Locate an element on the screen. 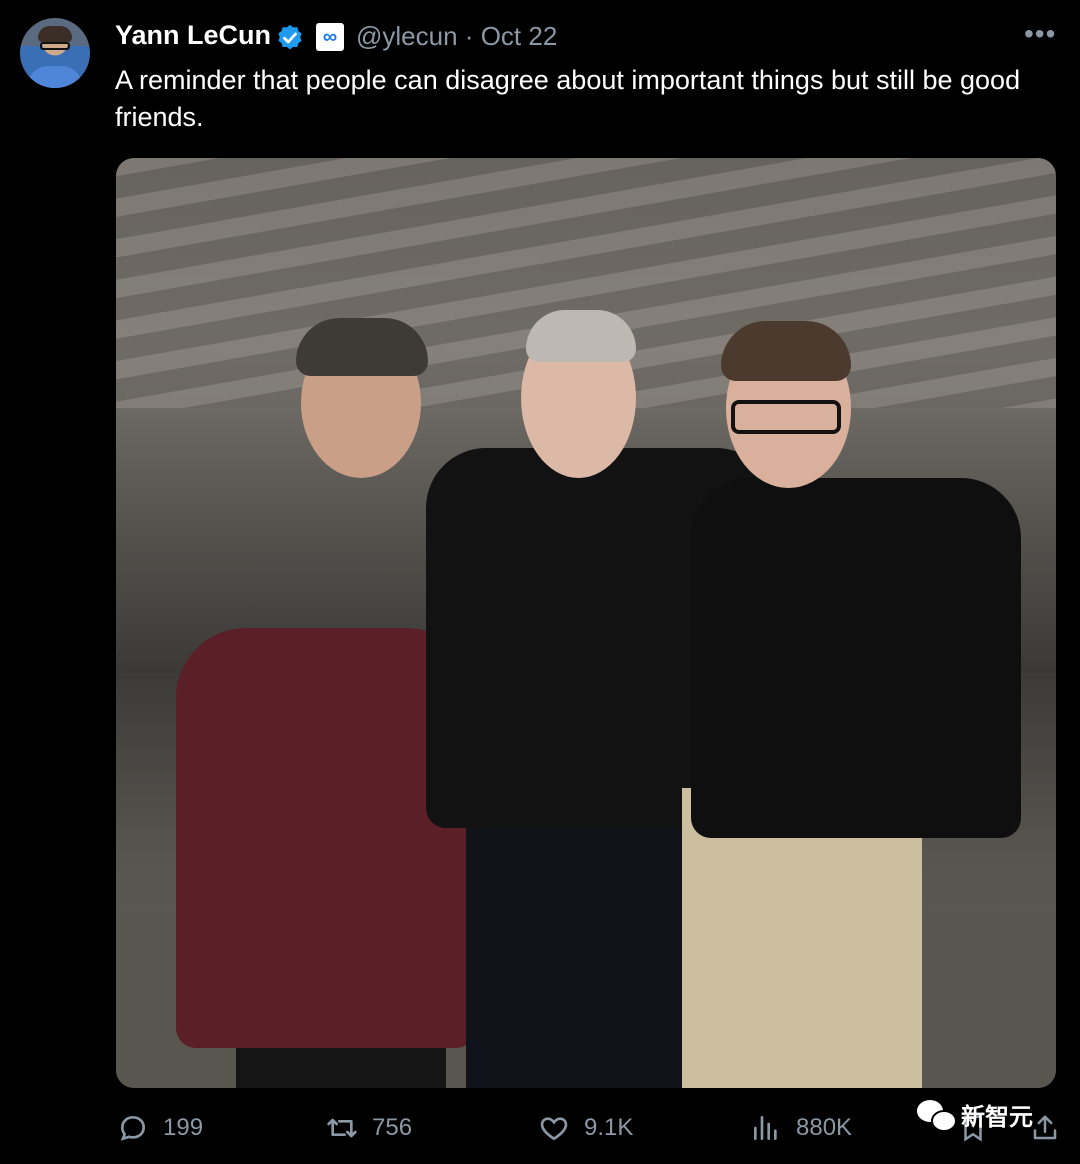 This screenshot has width=1080, height=1164. watermark: 新智元 is located at coordinates (974, 1114).